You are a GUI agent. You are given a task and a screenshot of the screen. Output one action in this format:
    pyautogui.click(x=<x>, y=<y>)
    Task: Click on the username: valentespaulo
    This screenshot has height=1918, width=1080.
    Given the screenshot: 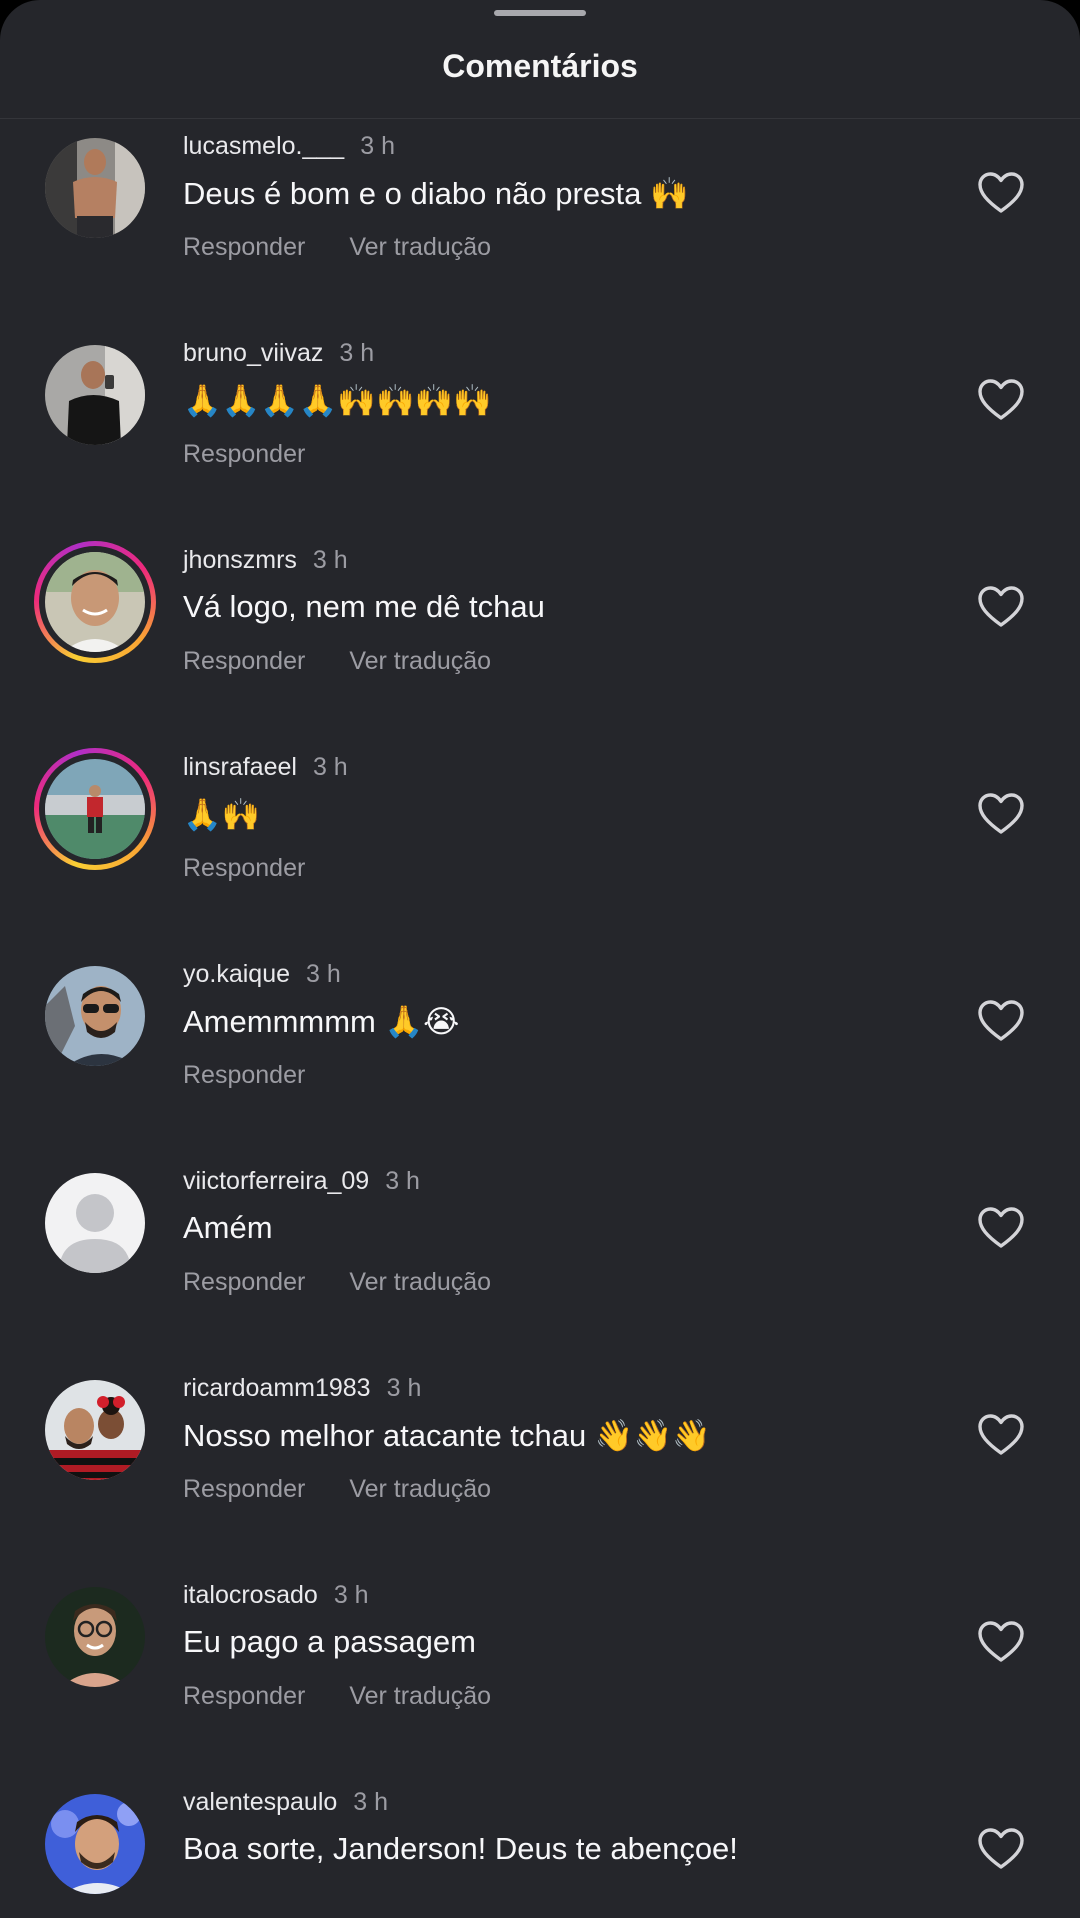 What is the action you would take?
    pyautogui.click(x=260, y=1802)
    